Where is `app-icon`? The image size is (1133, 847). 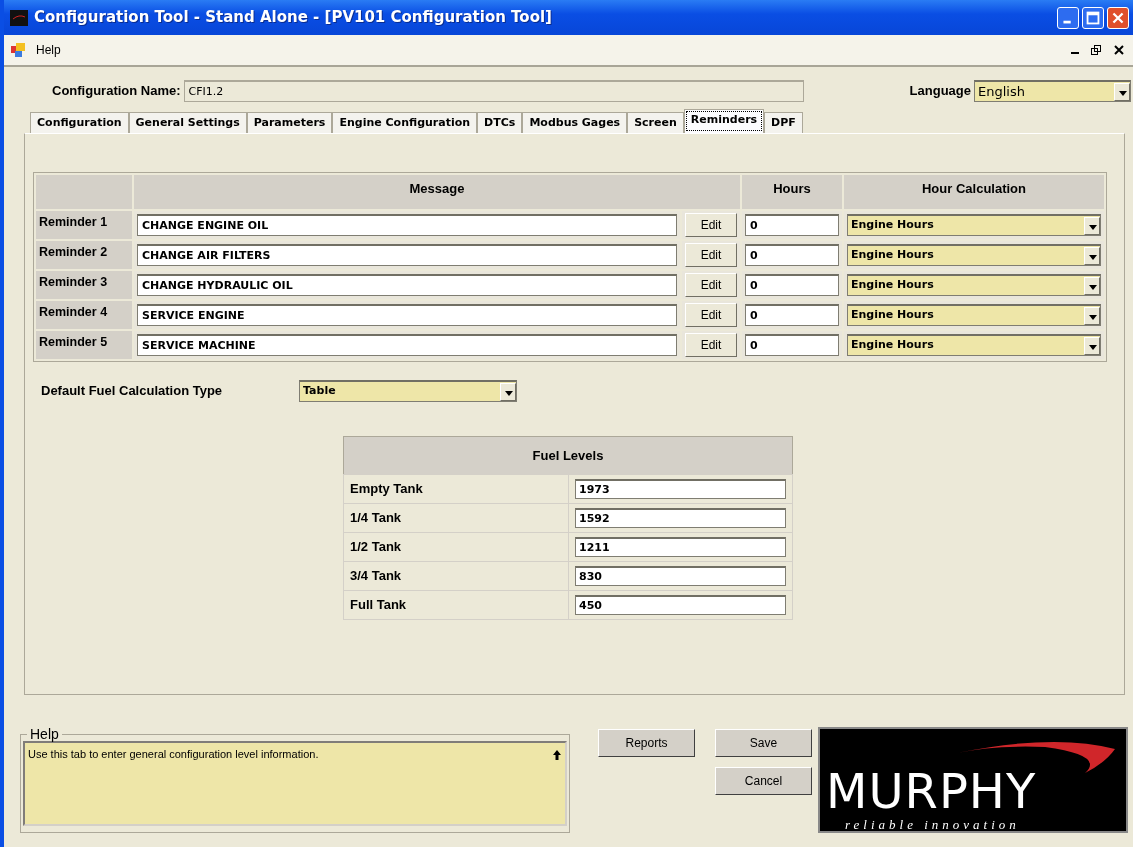
app-icon is located at coordinates (19, 17).